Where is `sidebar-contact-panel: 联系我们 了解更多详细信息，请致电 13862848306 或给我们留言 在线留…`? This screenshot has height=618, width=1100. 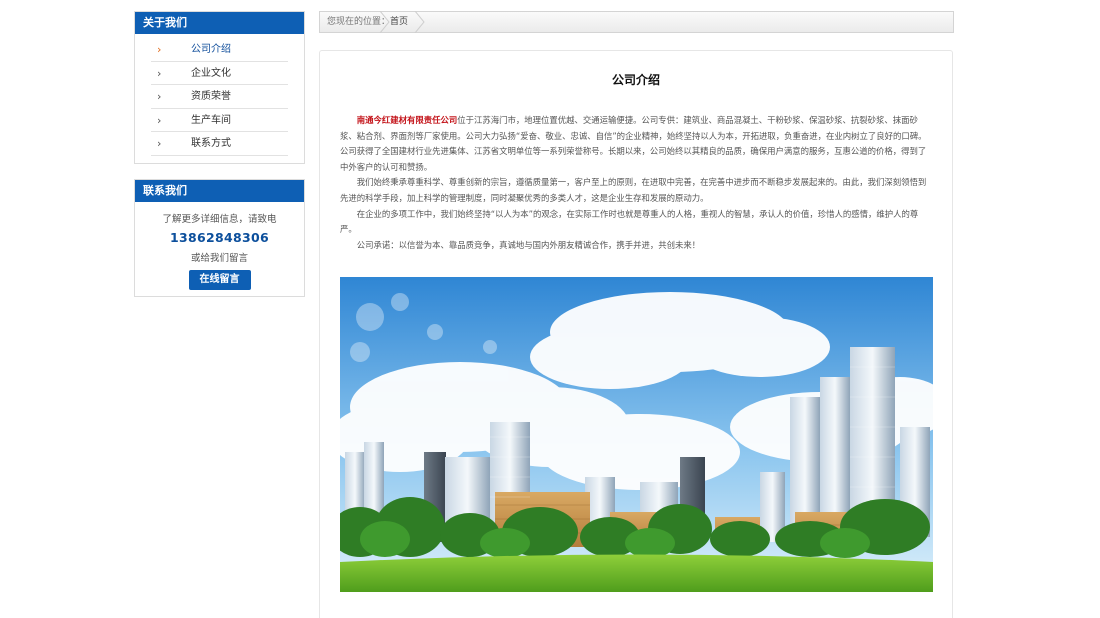
sidebar-contact-panel: 联系我们 了解更多详细信息，请致电 13862848306 或给我们留言 在线留… is located at coordinates (219, 238).